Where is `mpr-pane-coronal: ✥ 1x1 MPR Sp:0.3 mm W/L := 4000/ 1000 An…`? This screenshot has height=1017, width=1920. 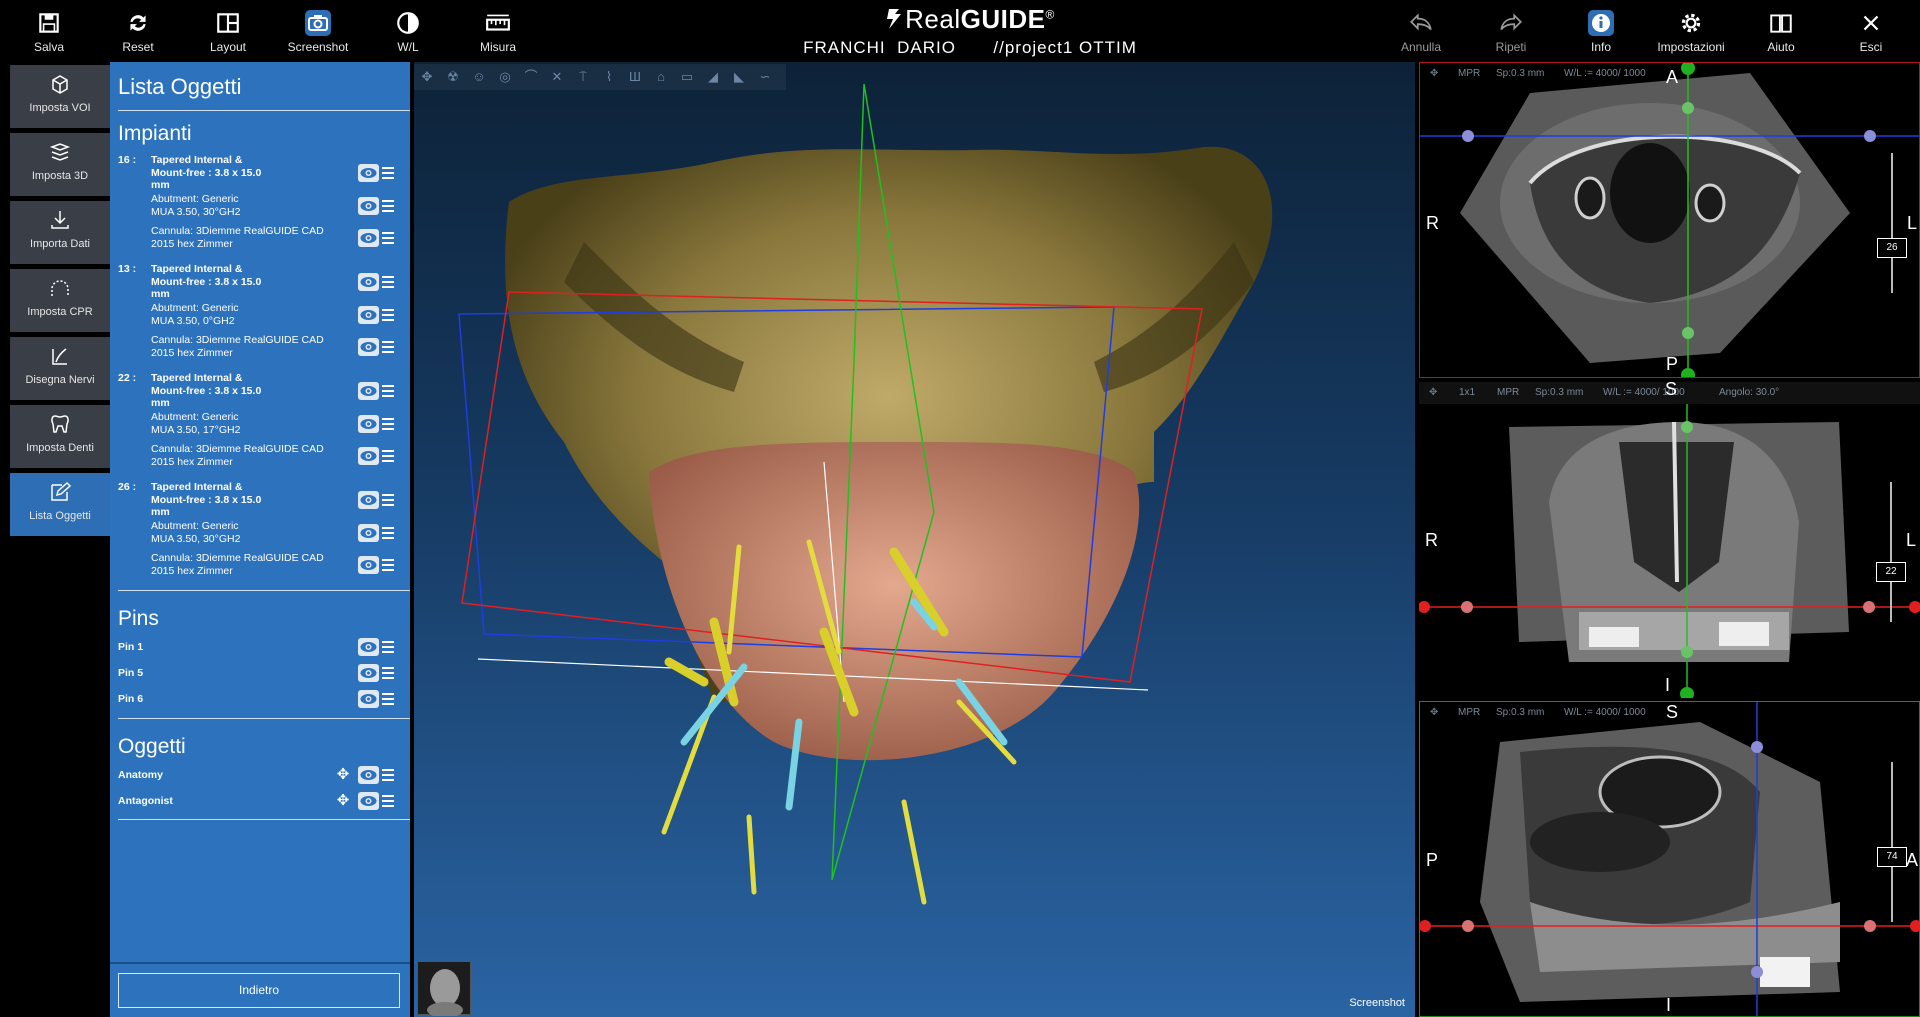 mpr-pane-coronal: ✥ 1x1 MPR Sp:0.3 mm W/L := 4000/ 1000 An… is located at coordinates (1669, 540).